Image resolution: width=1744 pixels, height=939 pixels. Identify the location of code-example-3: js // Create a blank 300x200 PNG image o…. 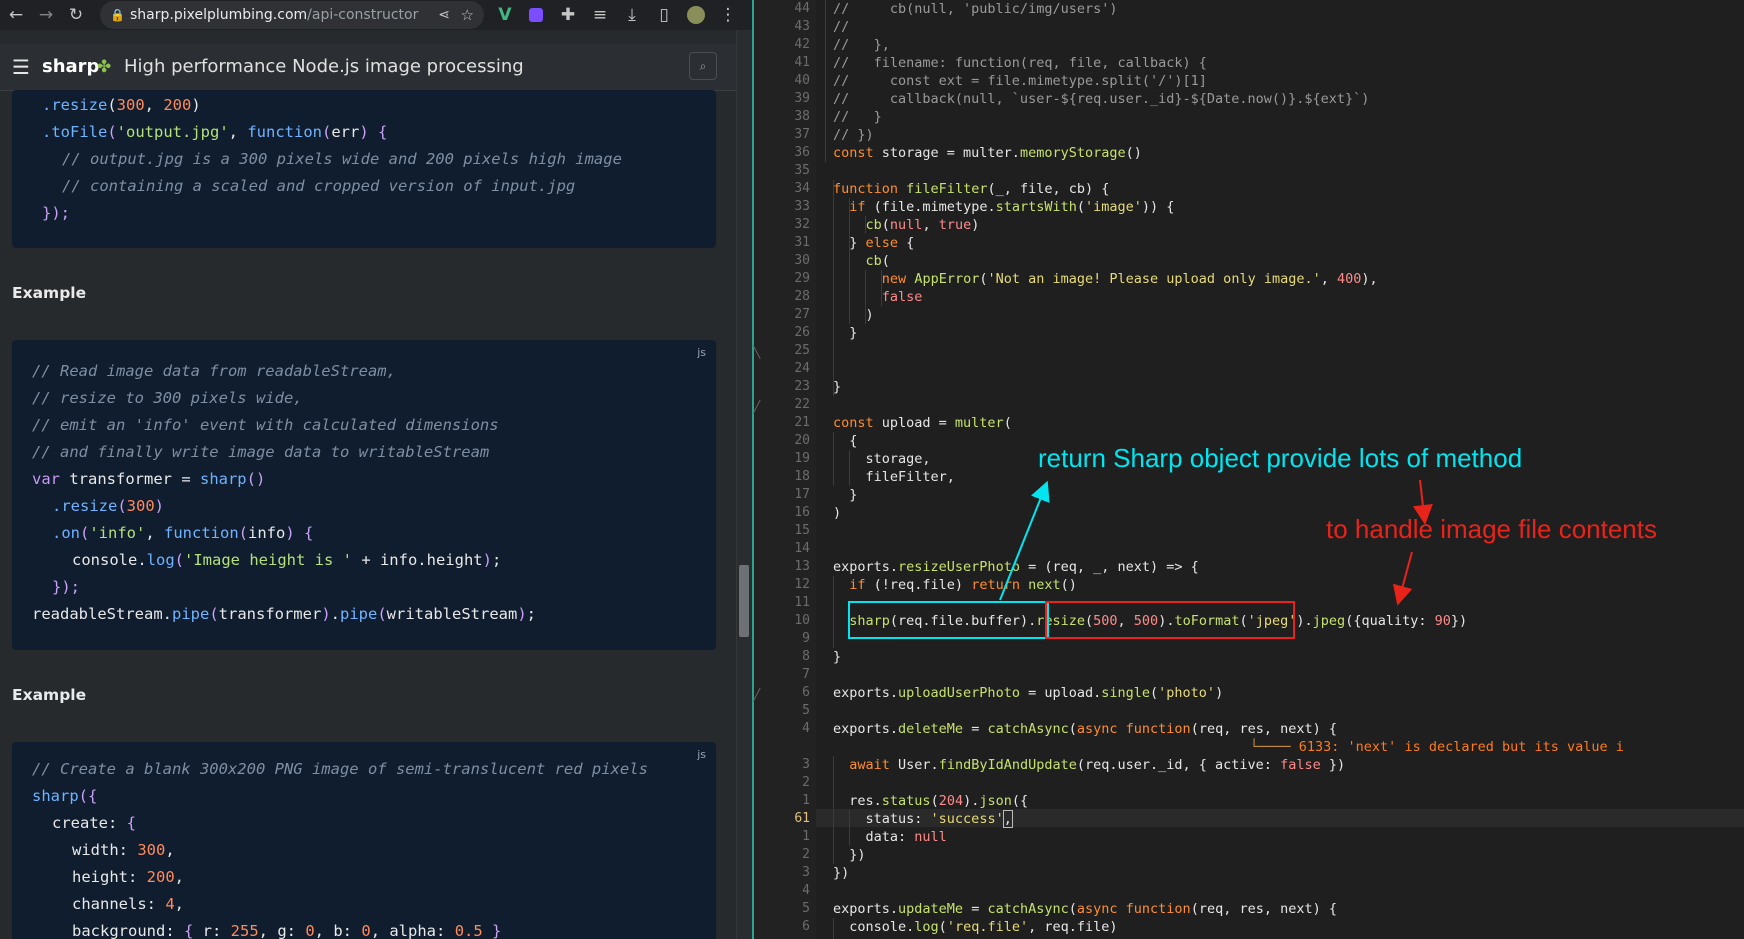
(364, 840).